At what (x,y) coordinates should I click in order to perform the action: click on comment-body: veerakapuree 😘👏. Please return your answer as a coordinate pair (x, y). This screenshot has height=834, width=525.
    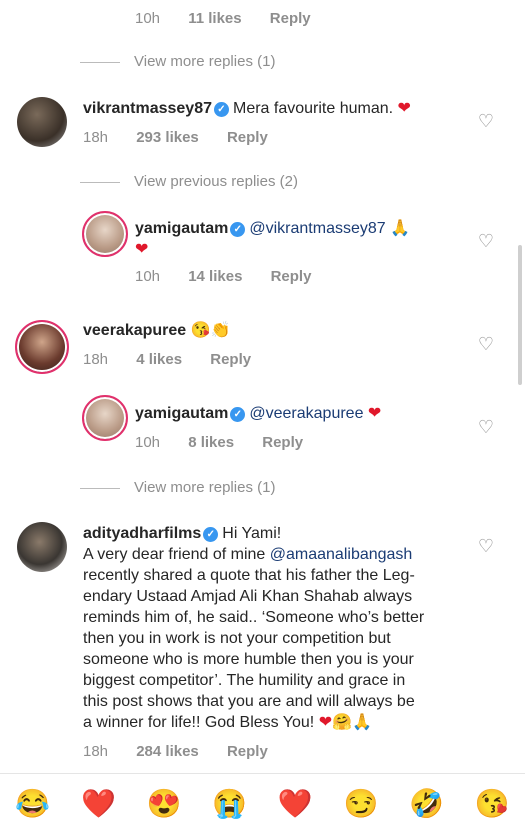
    Looking at the image, I should click on (156, 330).